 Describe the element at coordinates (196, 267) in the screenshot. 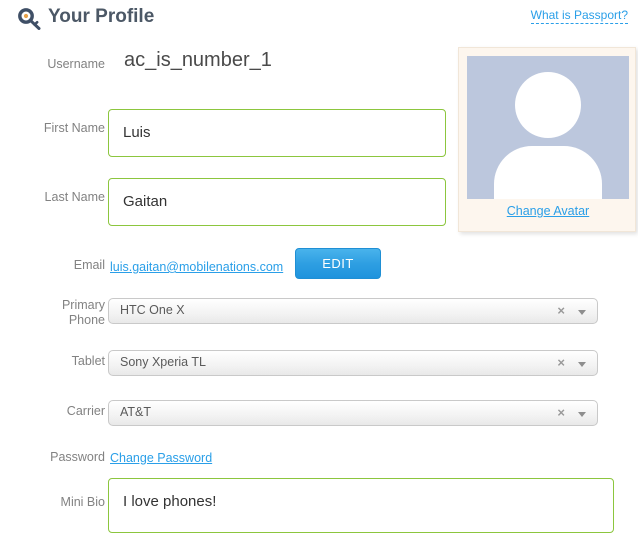

I see `email-value-link: luis.gaitan@mobilenations.com` at that location.